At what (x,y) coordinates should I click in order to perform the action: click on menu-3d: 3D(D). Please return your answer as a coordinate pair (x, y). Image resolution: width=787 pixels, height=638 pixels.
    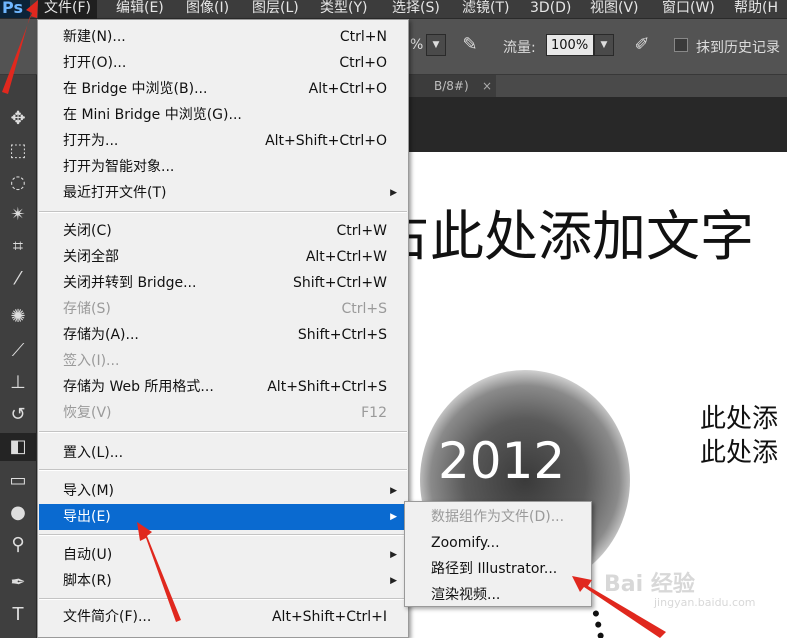
    Looking at the image, I should click on (550, 10).